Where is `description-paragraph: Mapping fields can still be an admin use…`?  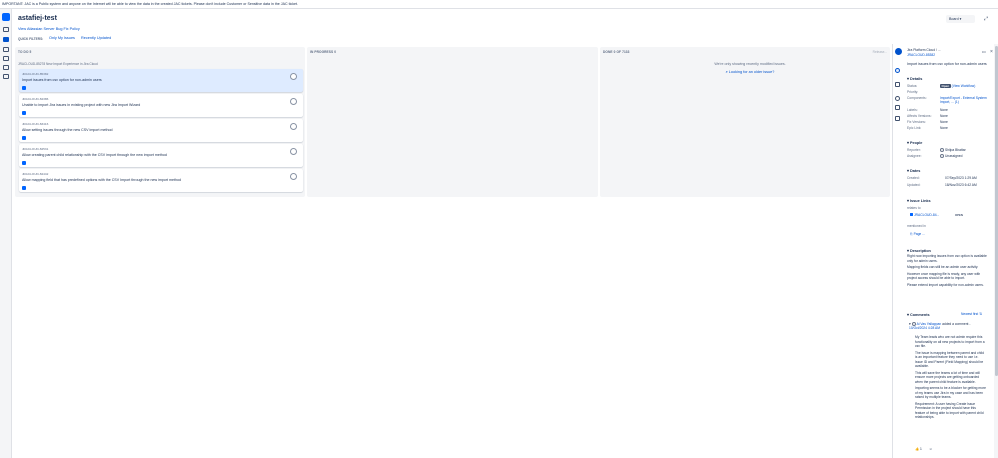 description-paragraph: Mapping fields can still be an admin use… is located at coordinates (943, 267).